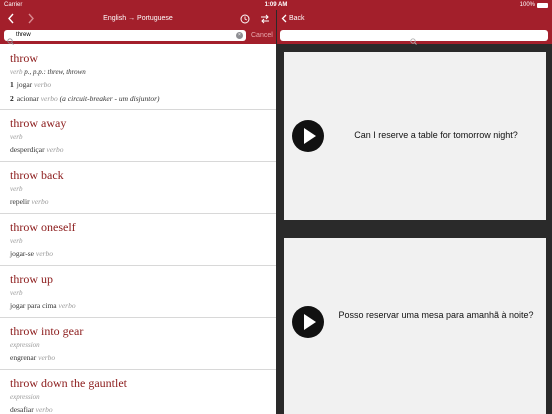 The height and width of the screenshot is (414, 552). I want to click on language-pair-title: English → Portuguese, so click(138, 18).